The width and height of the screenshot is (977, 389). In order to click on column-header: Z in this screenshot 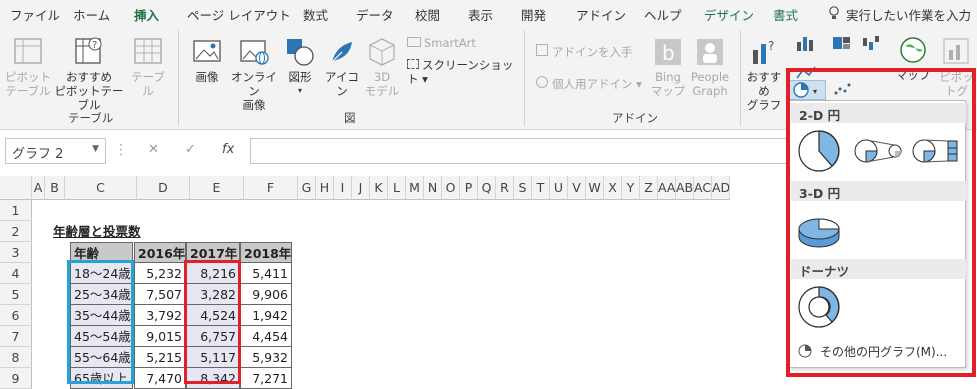, I will do `click(649, 188)`.